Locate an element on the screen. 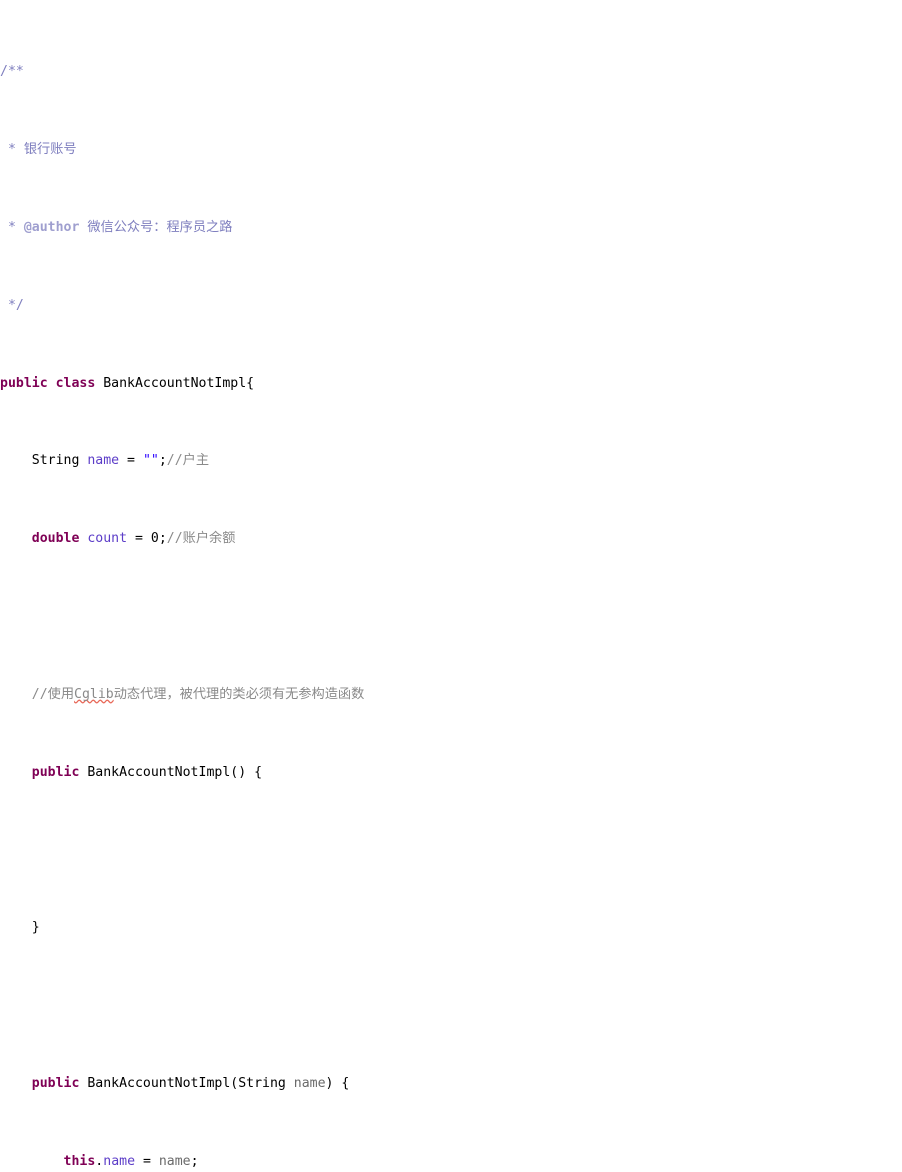 The width and height of the screenshot is (902, 1172). code-line-12: } is located at coordinates (182, 927).